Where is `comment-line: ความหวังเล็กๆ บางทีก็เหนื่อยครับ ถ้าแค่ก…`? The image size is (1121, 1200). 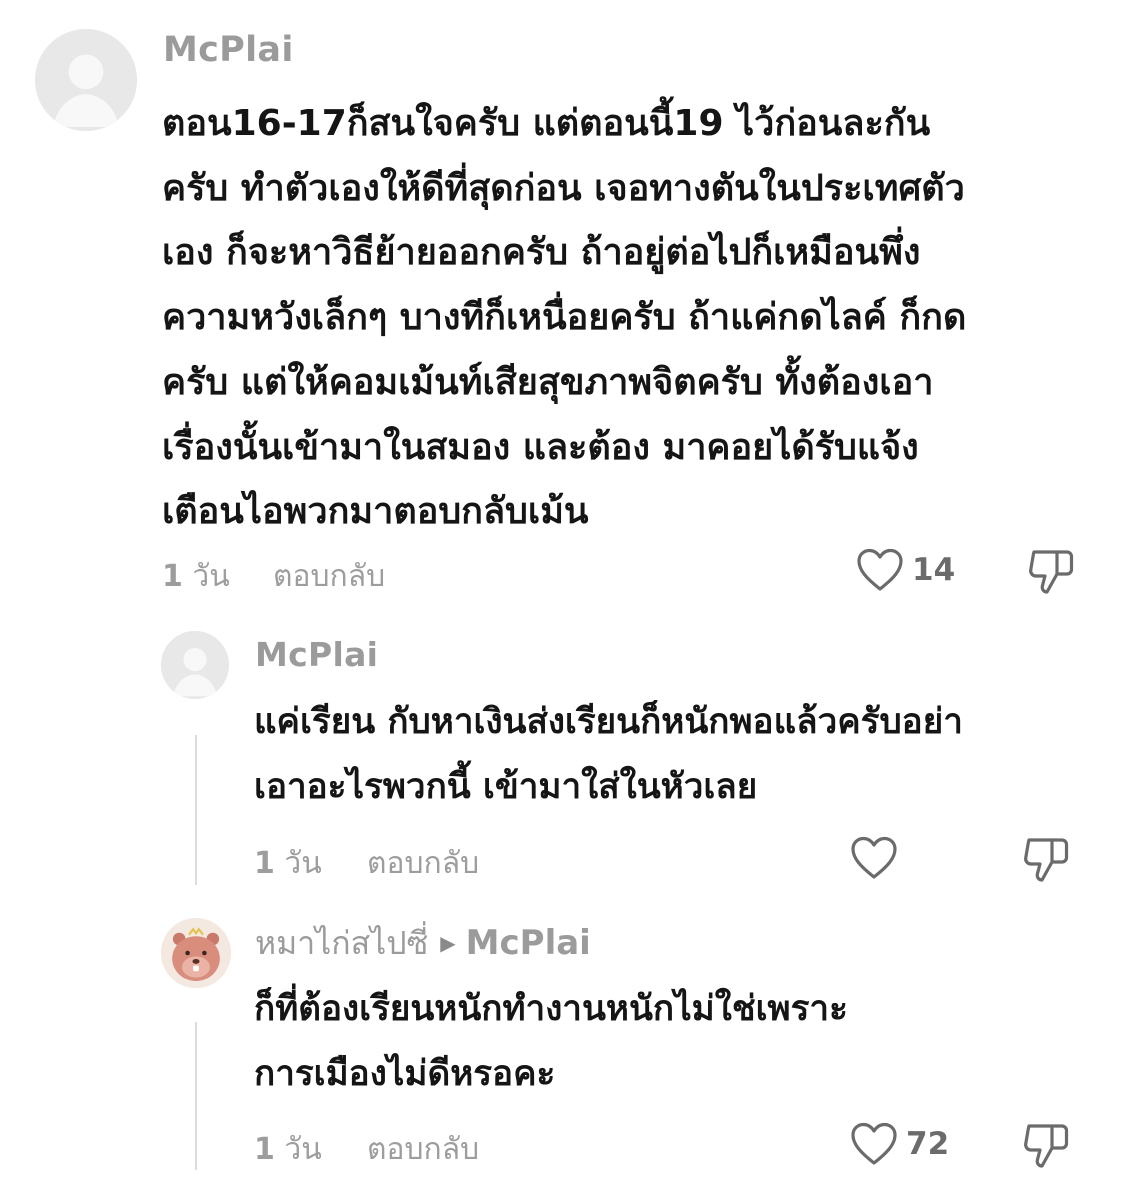 comment-line: ความหวังเล็กๆ บางทีก็เหนื่อยครับ ถ้าแค่ก… is located at coordinates (564, 318).